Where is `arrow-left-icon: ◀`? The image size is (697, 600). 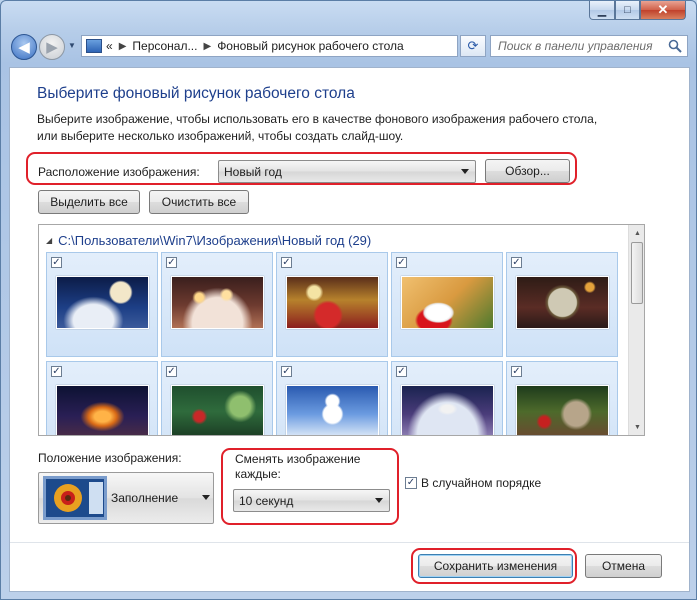 arrow-left-icon: ◀ is located at coordinates (24, 47).